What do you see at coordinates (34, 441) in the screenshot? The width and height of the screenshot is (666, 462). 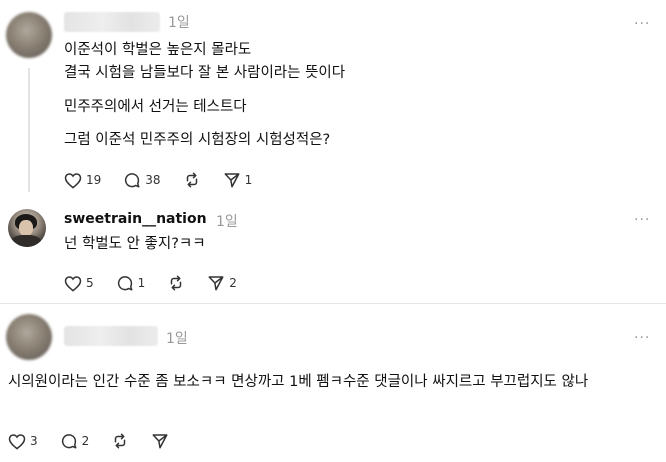 I see `like-count: 3` at bounding box center [34, 441].